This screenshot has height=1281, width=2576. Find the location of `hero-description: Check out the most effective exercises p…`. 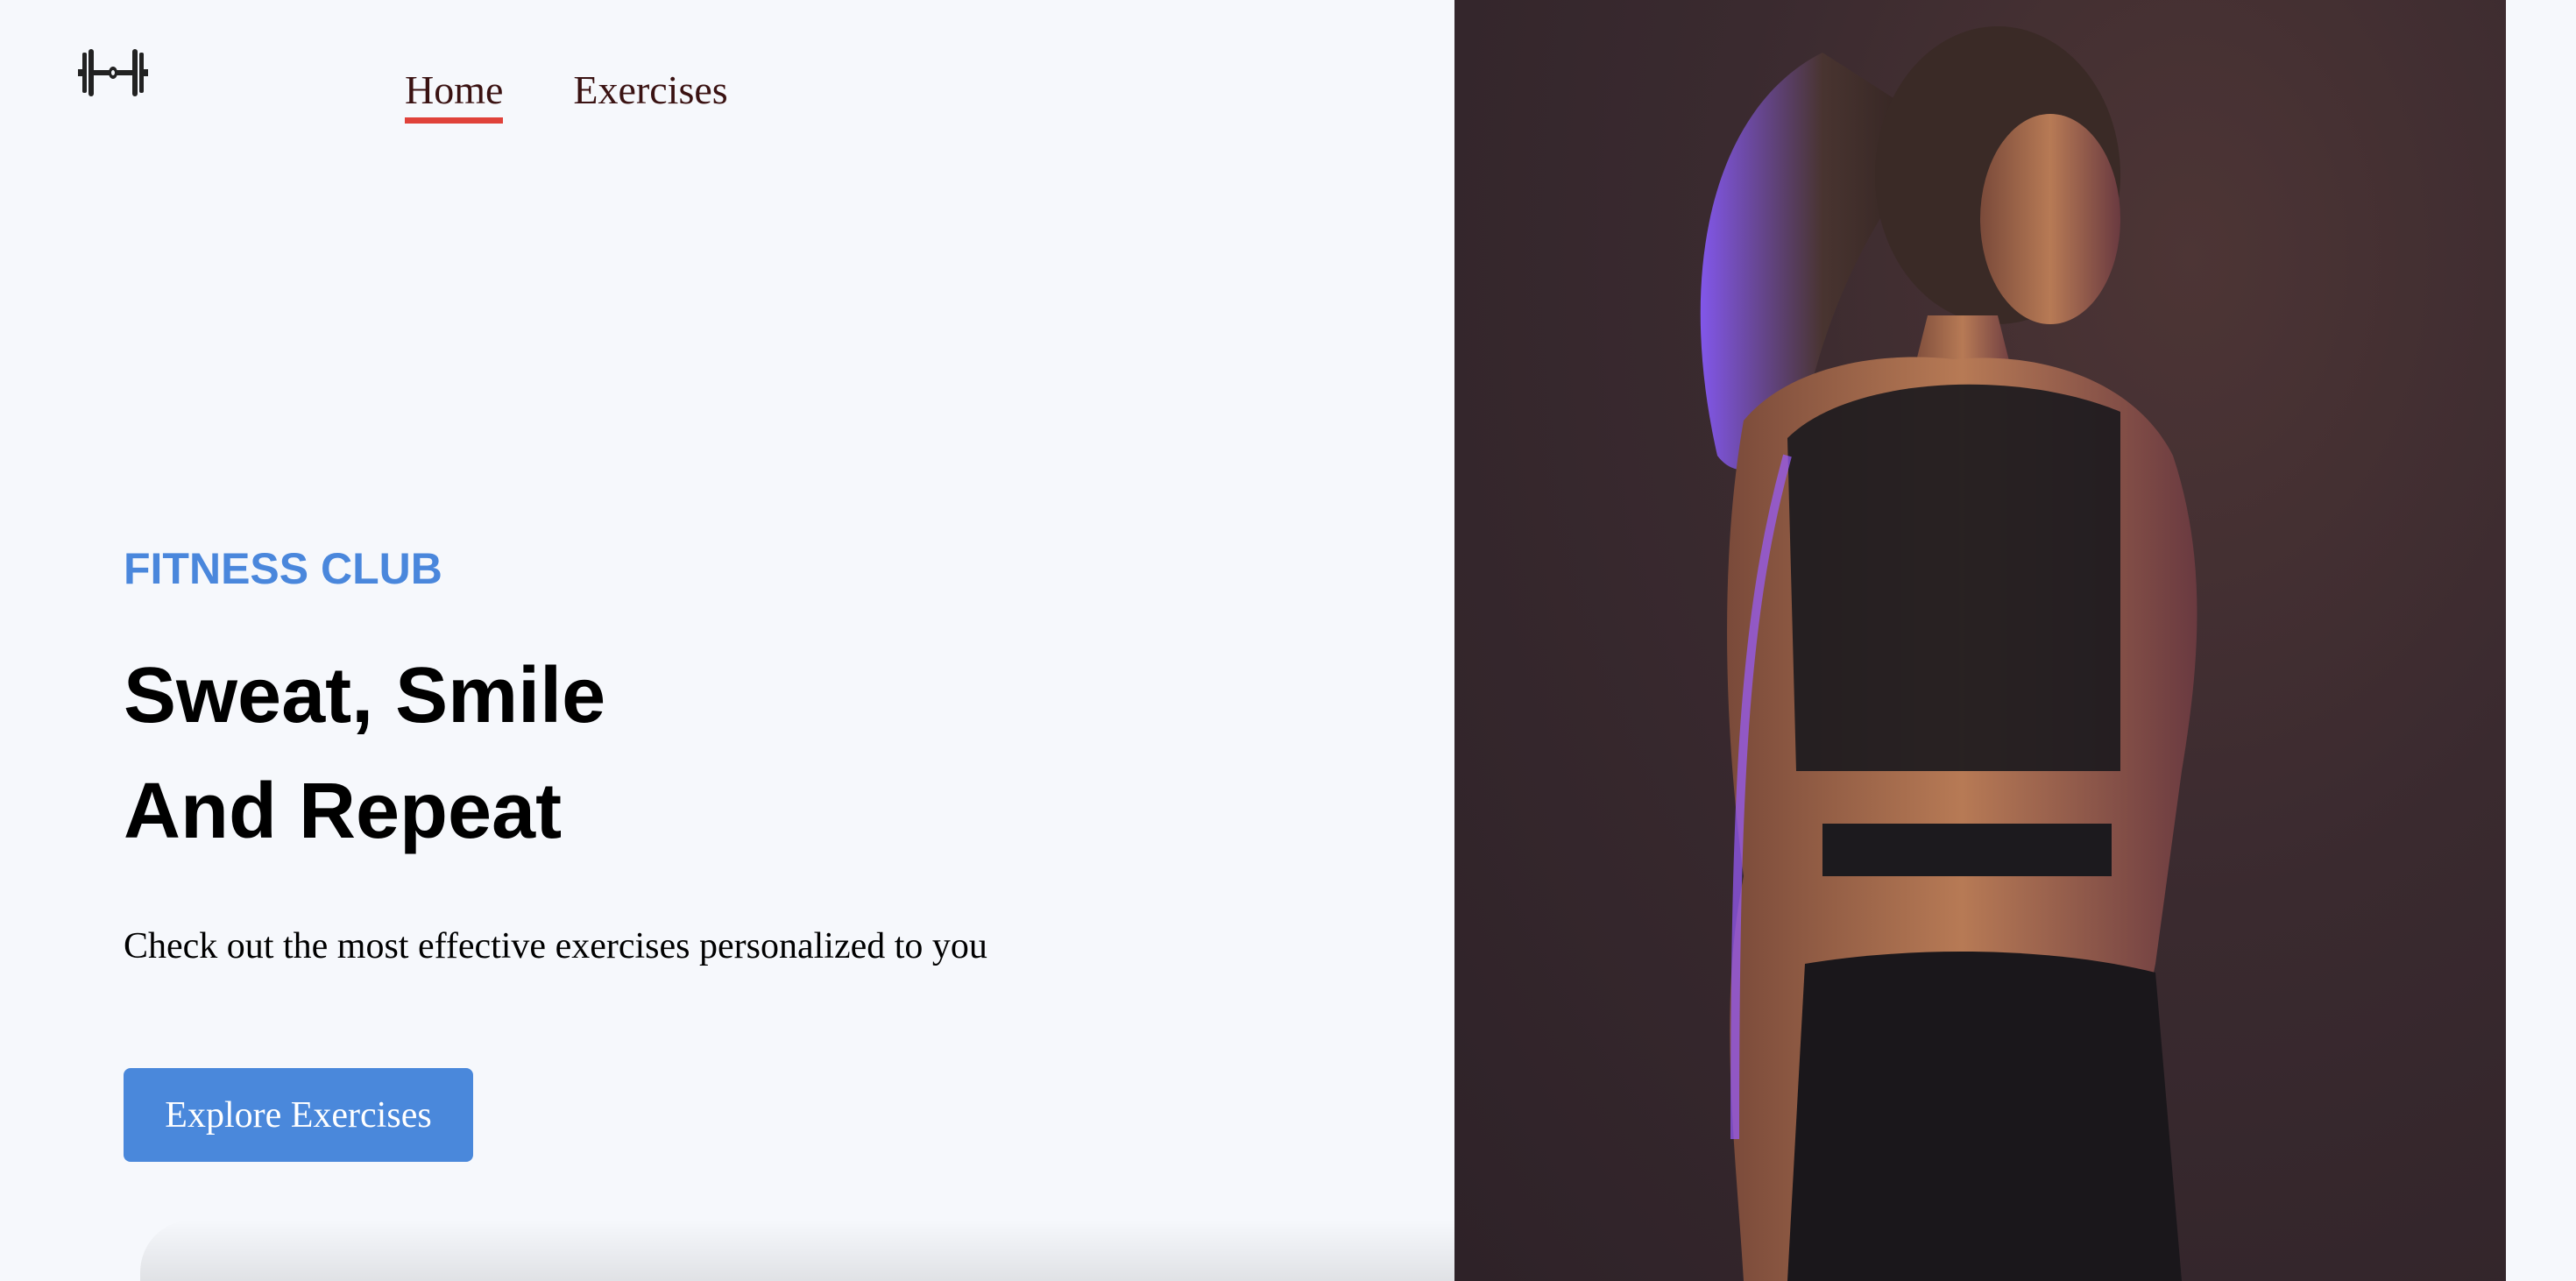

hero-description: Check out the most effective exercises p… is located at coordinates (555, 946).